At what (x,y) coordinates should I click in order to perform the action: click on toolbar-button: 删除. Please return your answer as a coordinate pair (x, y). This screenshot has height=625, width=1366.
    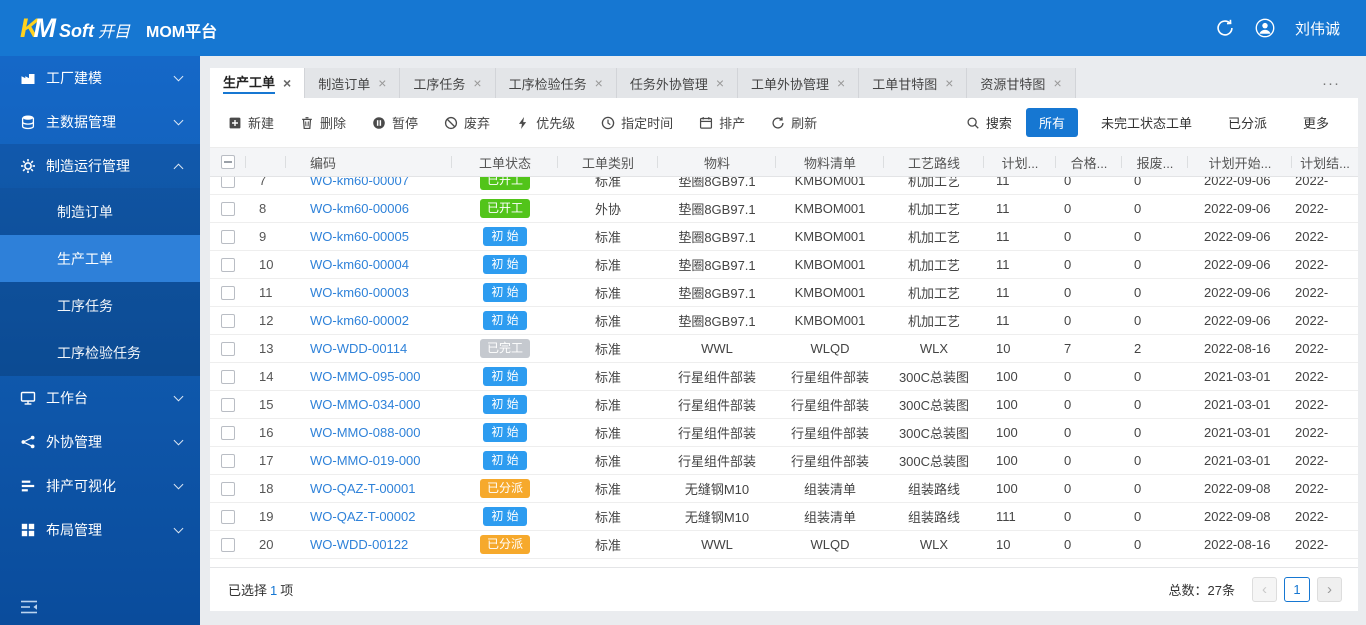
    Looking at the image, I should click on (323, 122).